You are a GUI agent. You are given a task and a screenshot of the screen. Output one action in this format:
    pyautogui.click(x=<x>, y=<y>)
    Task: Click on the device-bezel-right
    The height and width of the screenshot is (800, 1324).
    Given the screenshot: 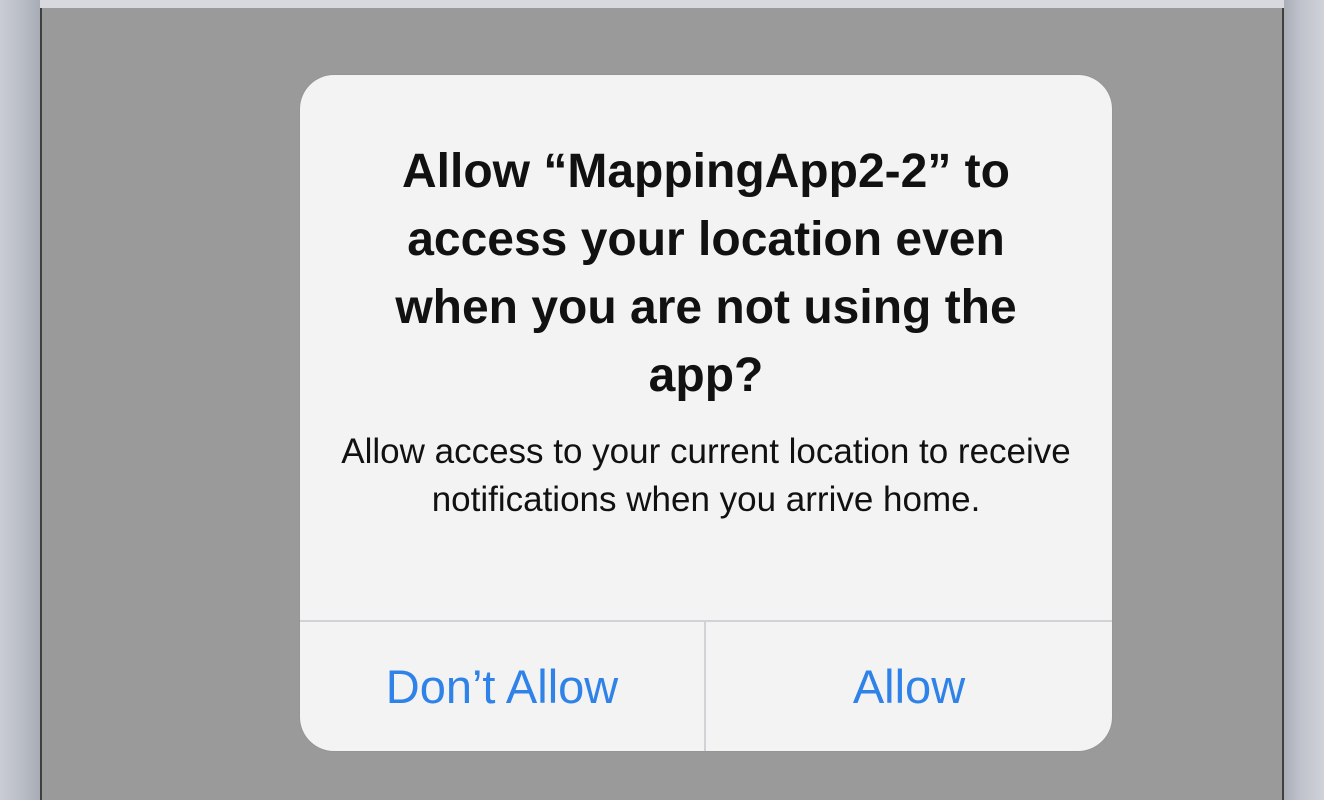 What is the action you would take?
    pyautogui.click(x=1304, y=400)
    